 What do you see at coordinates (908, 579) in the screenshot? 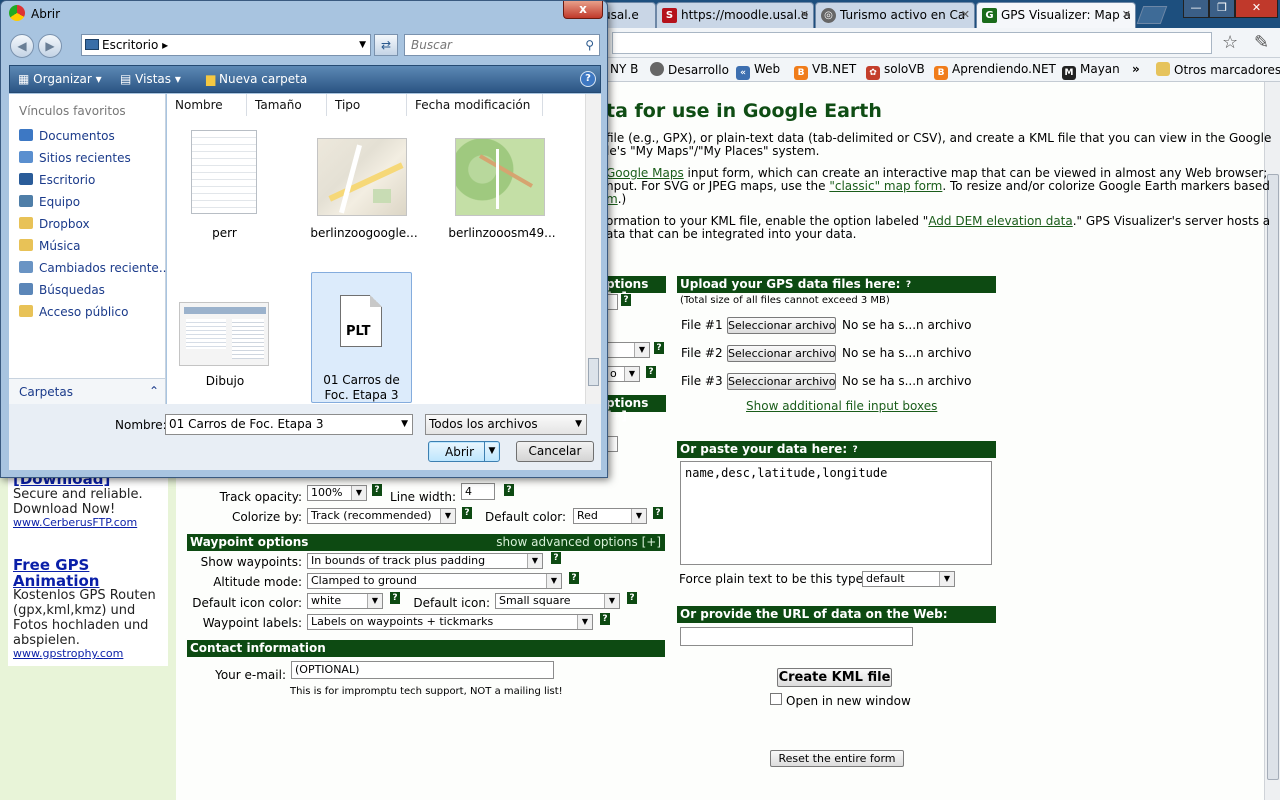
I see `force-type-select: default ▼` at bounding box center [908, 579].